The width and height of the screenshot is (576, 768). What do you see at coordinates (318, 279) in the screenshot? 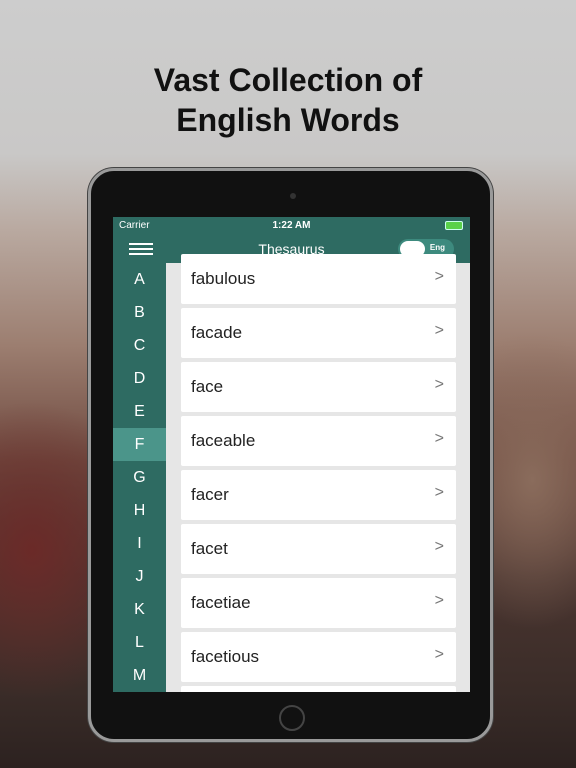
I see `word-list-item: fabulous >` at bounding box center [318, 279].